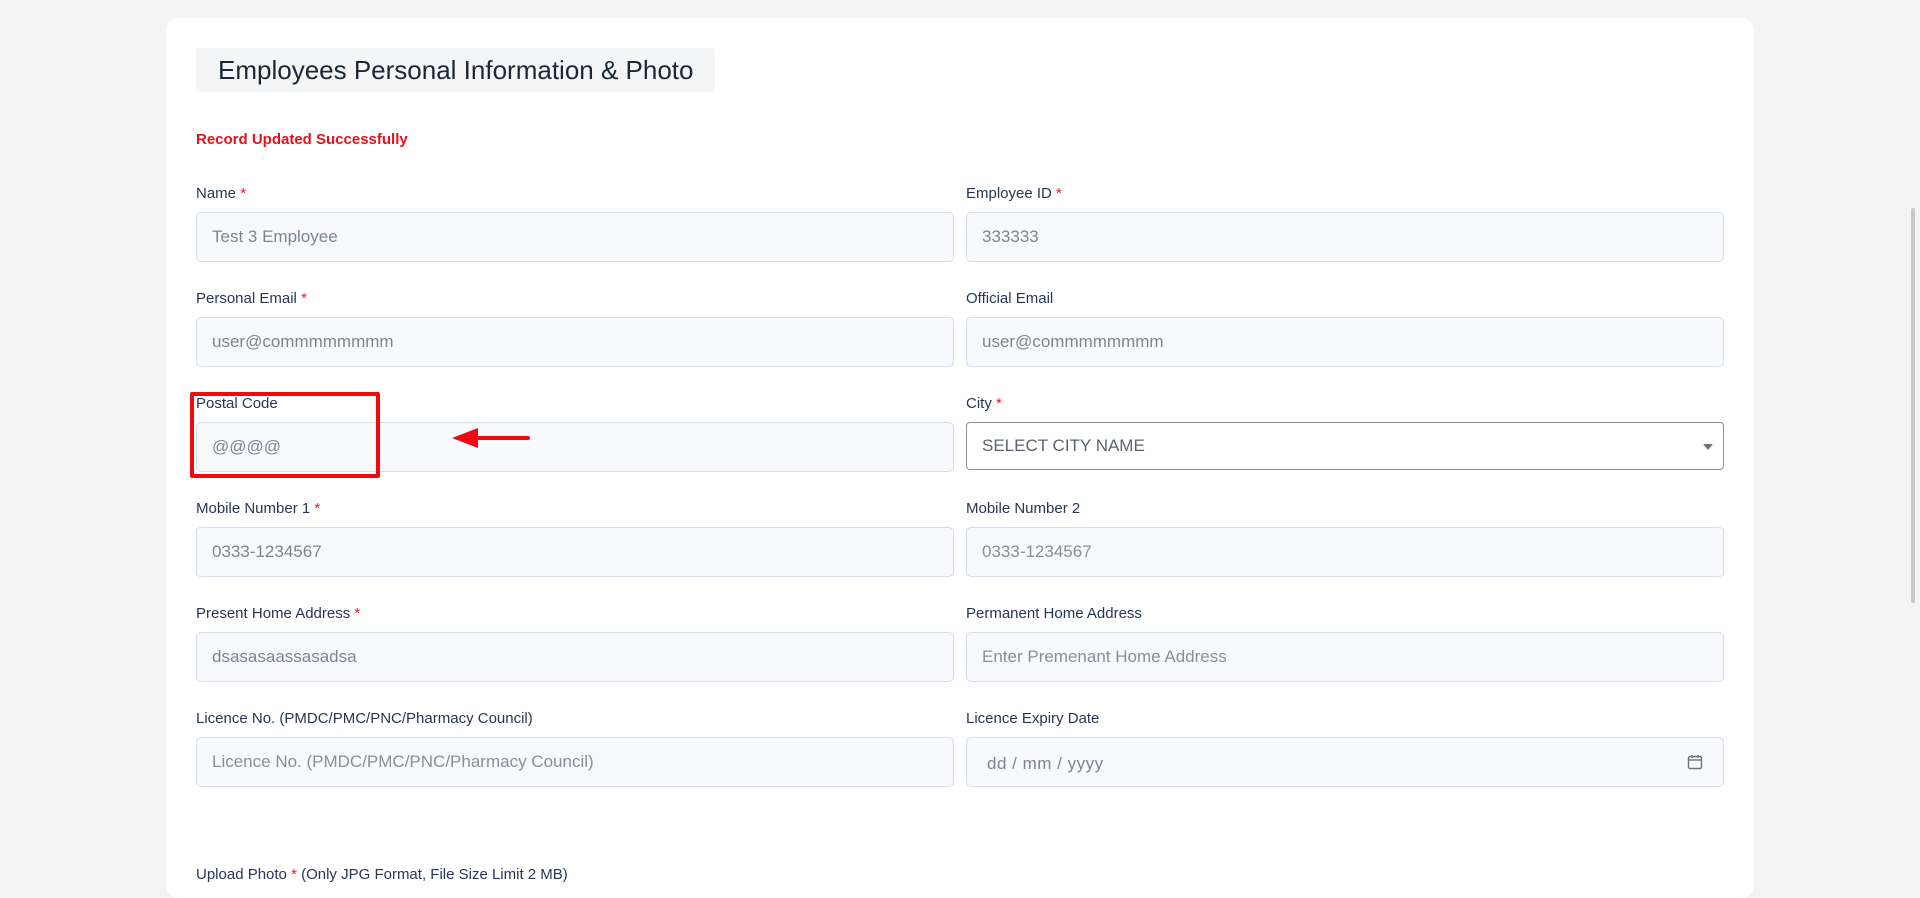 The image size is (1920, 898). I want to click on arrow-left-icon, so click(491, 438).